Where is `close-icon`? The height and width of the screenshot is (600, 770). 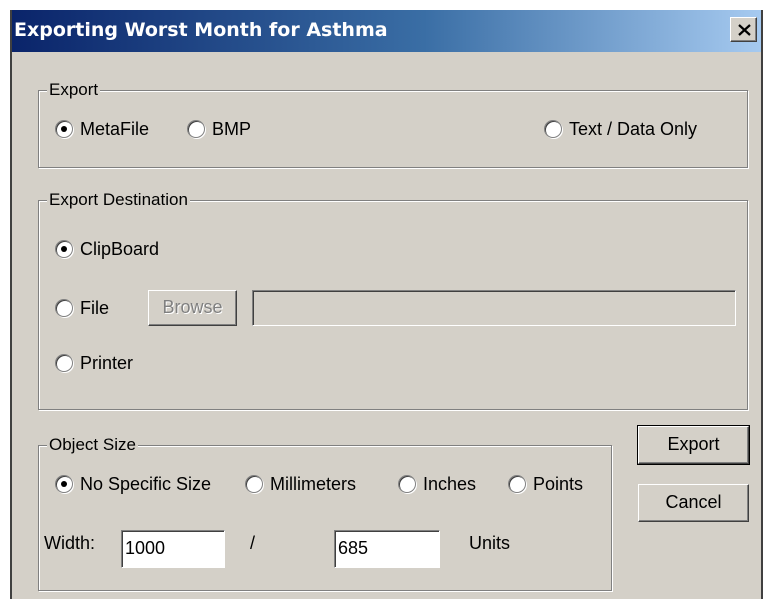 close-icon is located at coordinates (744, 30).